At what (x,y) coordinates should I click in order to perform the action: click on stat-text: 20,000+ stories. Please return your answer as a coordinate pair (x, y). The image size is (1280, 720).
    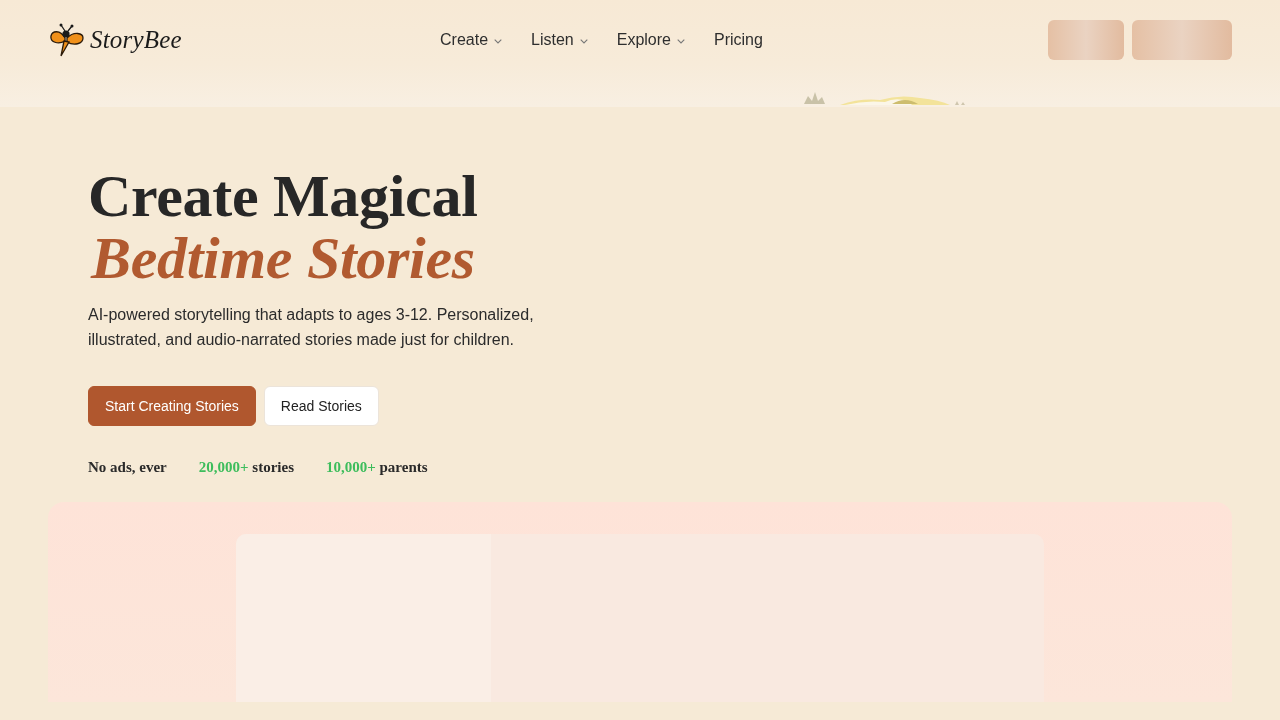
    Looking at the image, I should click on (246, 467).